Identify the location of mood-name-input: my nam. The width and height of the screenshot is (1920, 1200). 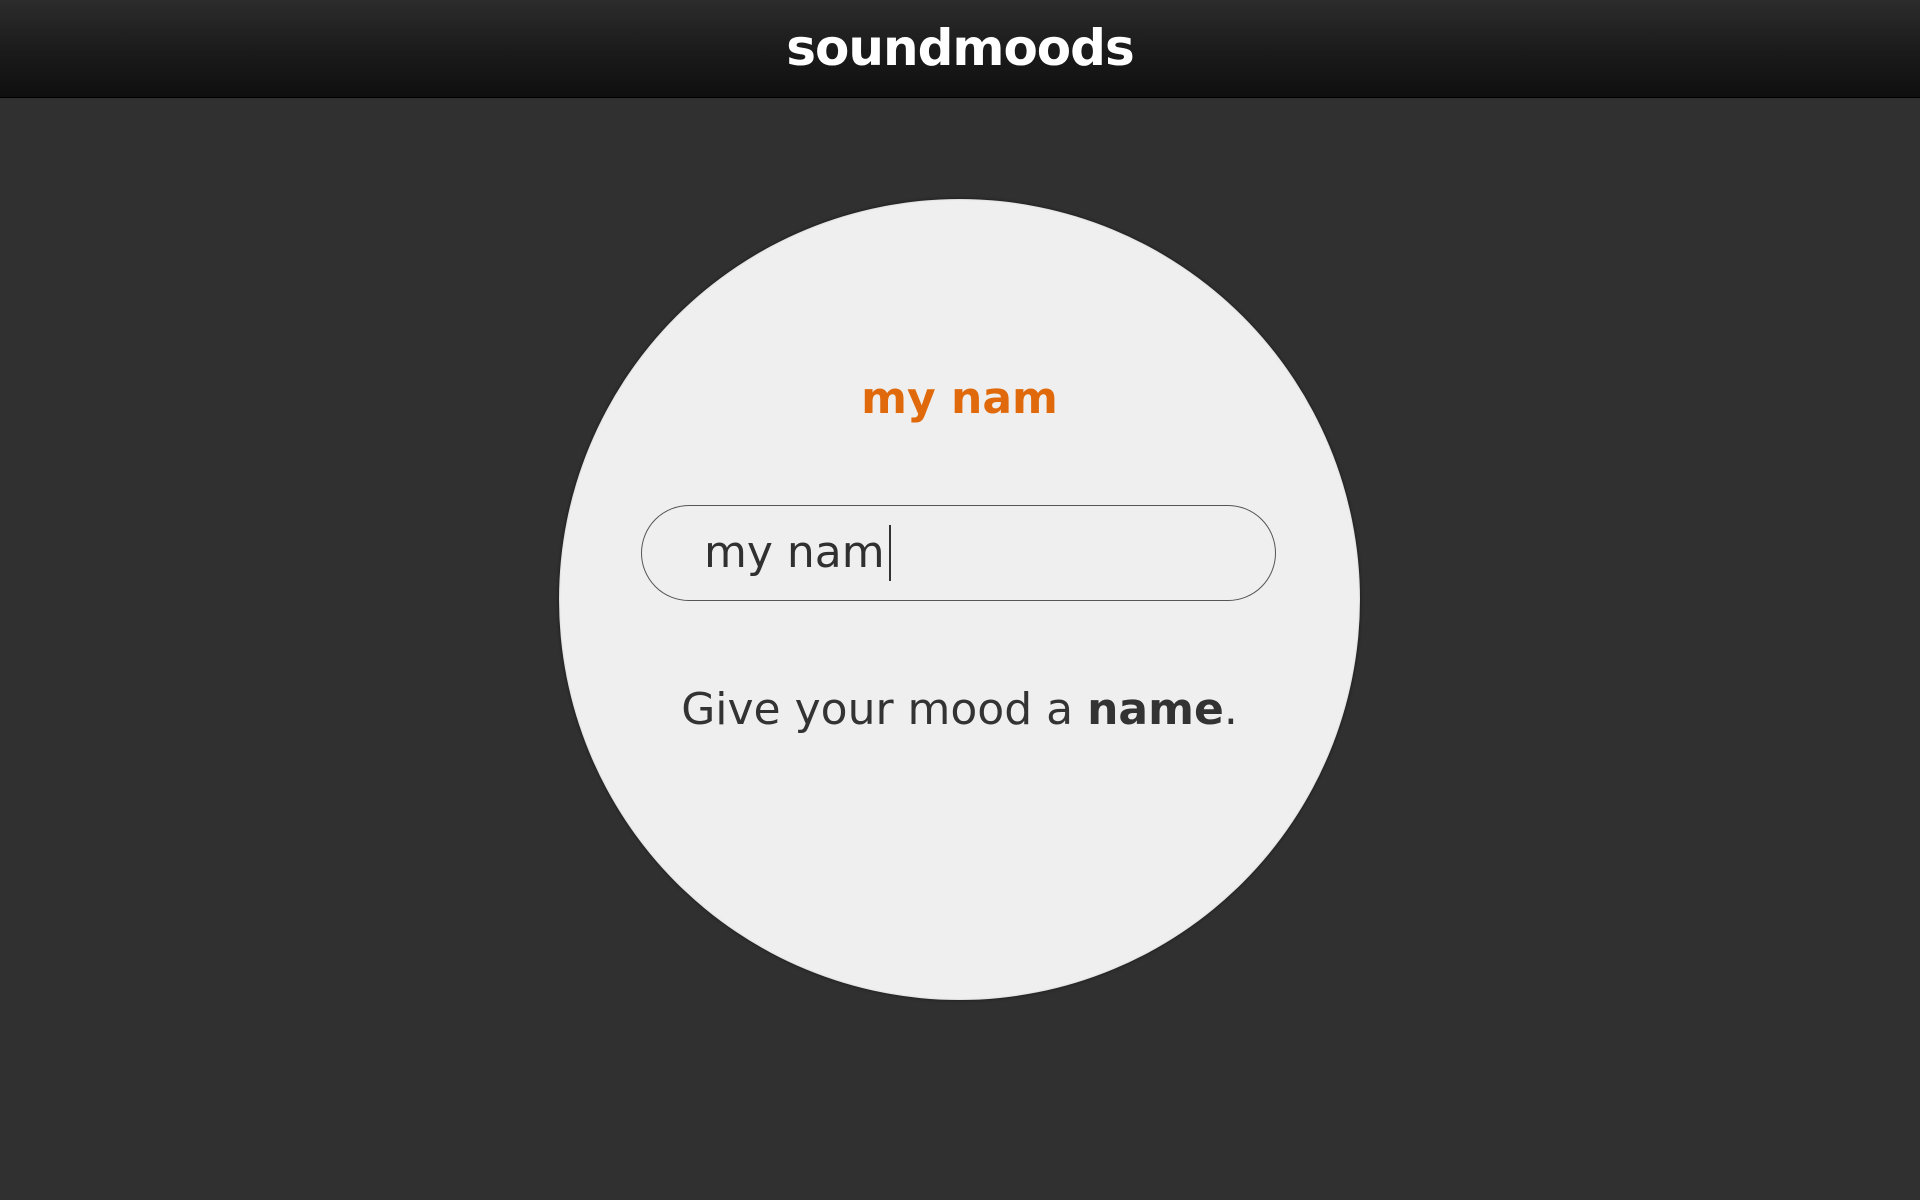
(958, 553).